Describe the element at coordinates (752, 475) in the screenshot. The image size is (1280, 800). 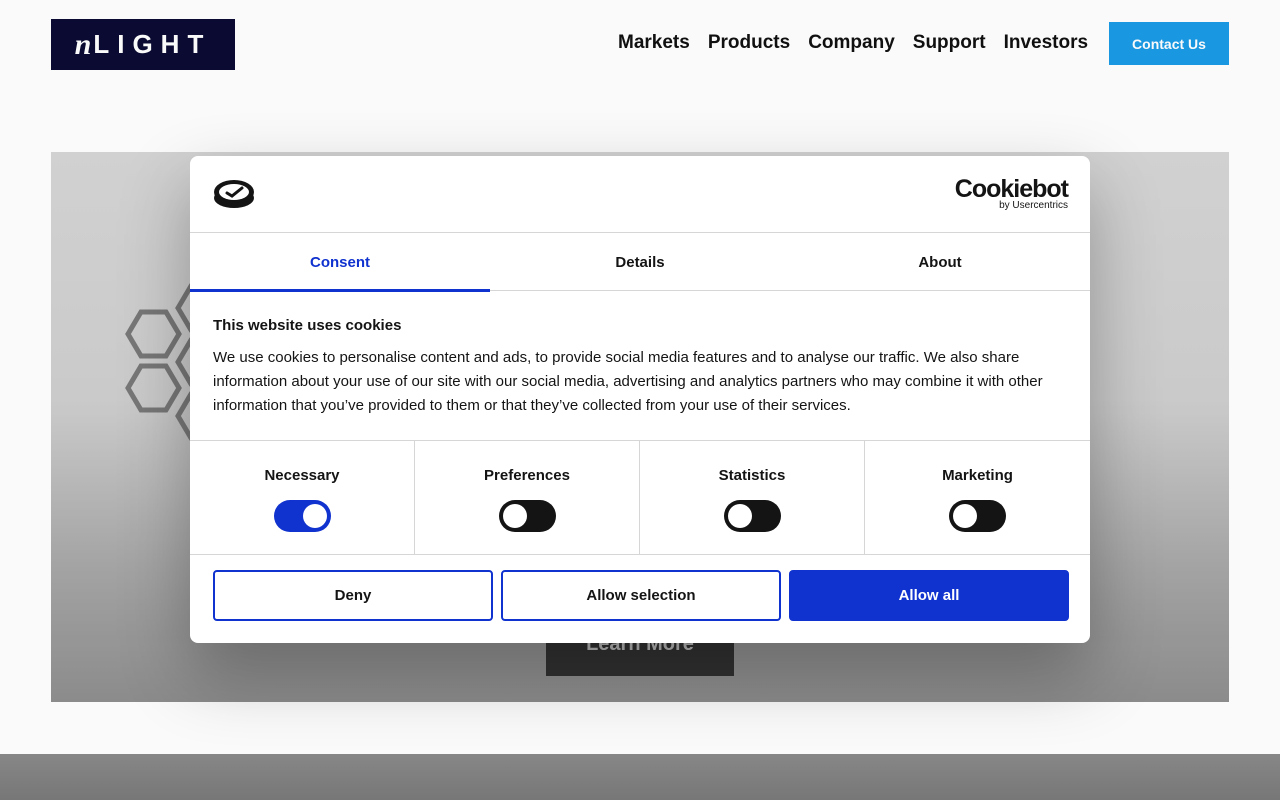
I see `category-label: Statistics` at that location.